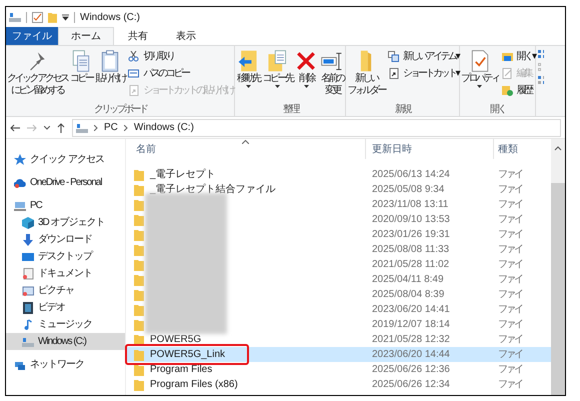 This screenshot has width=580, height=401. I want to click on nav-item: ネットワーク, so click(65, 364).